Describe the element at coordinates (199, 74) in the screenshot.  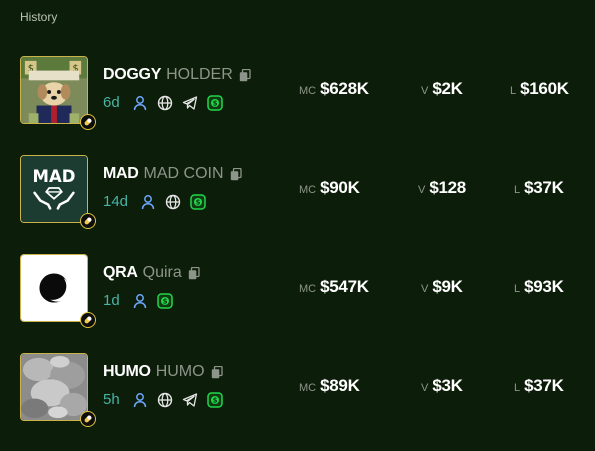
I see `token-fullname: HOLDER` at that location.